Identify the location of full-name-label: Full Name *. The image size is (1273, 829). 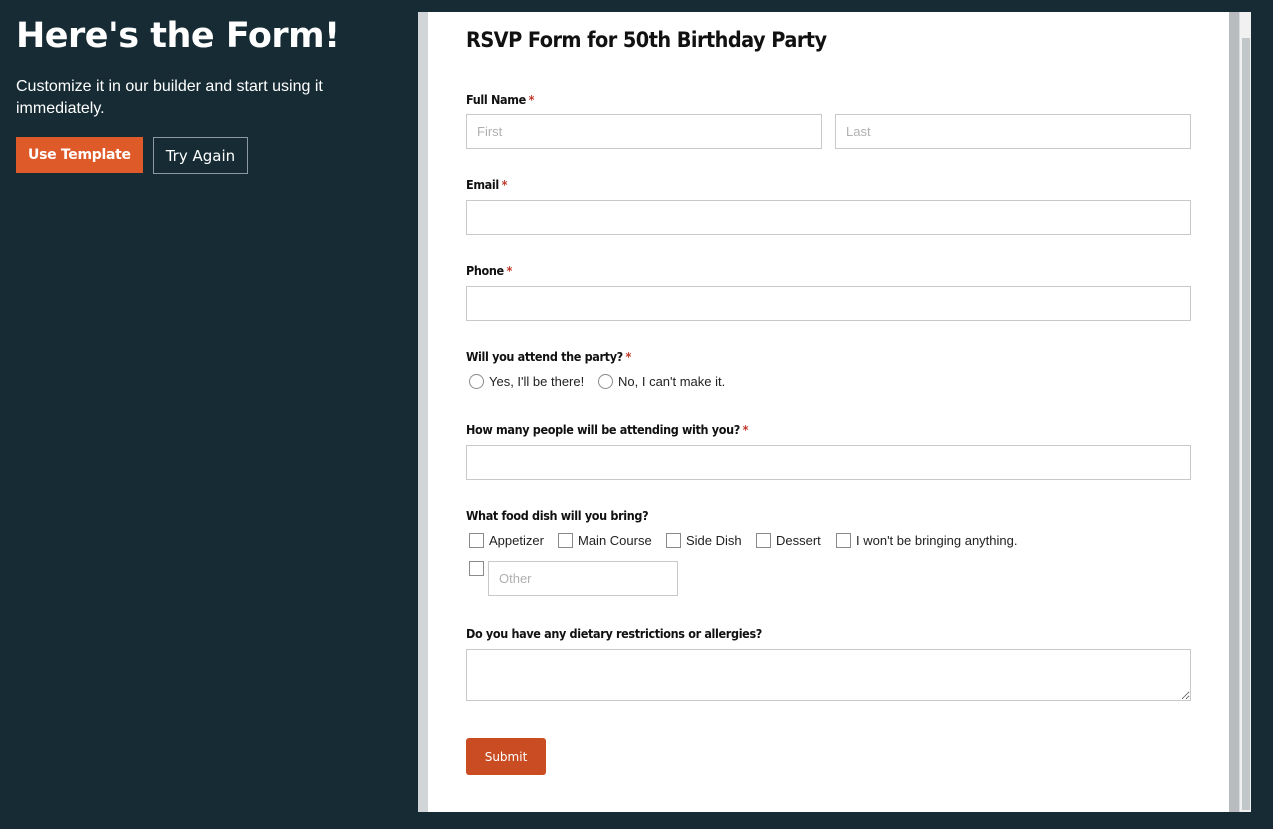
(500, 99).